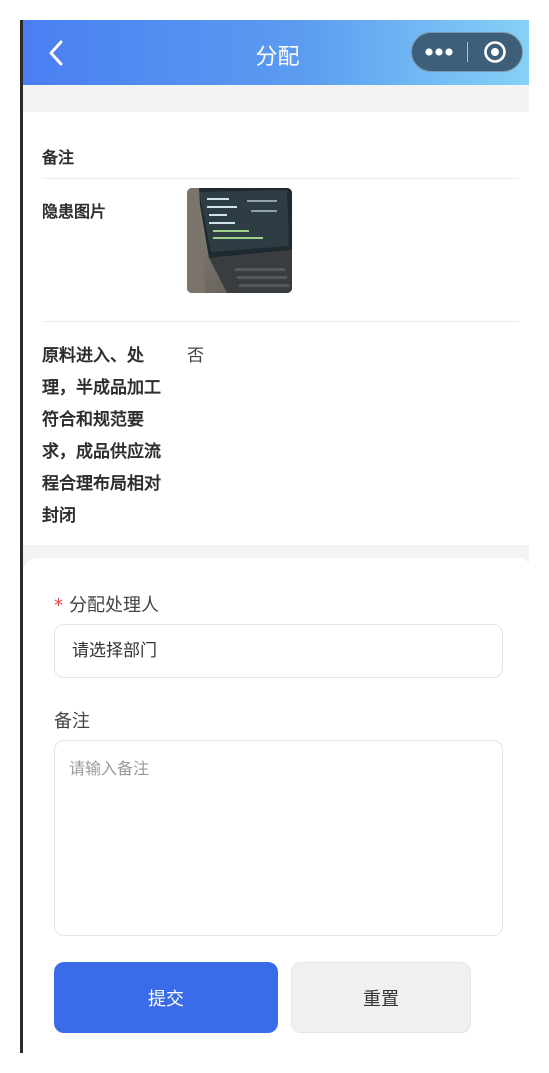 The width and height of the screenshot is (549, 1073). Describe the element at coordinates (280, 156) in the screenshot. I see `note-row: 备注` at that location.